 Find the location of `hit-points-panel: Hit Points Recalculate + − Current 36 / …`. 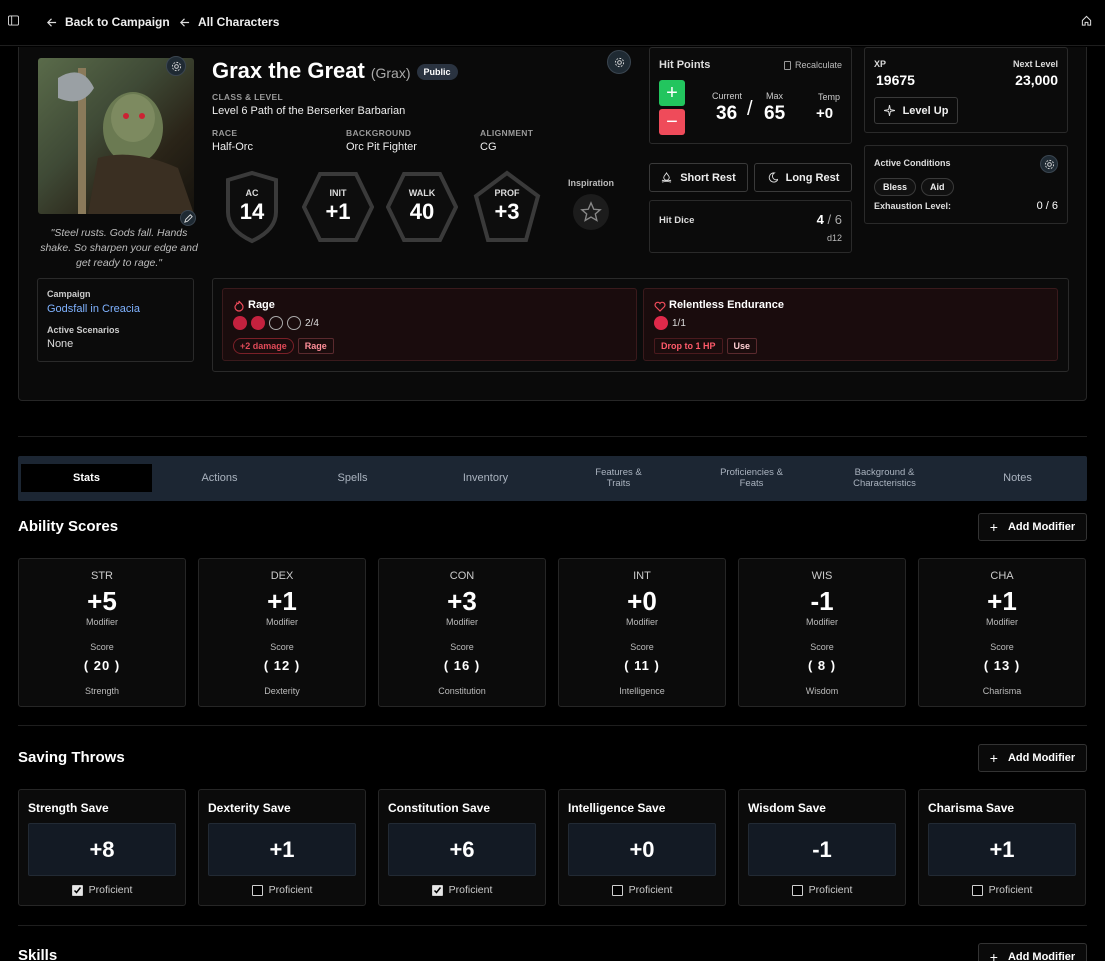

hit-points-panel: Hit Points Recalculate + − Current 36 / … is located at coordinates (750, 95).